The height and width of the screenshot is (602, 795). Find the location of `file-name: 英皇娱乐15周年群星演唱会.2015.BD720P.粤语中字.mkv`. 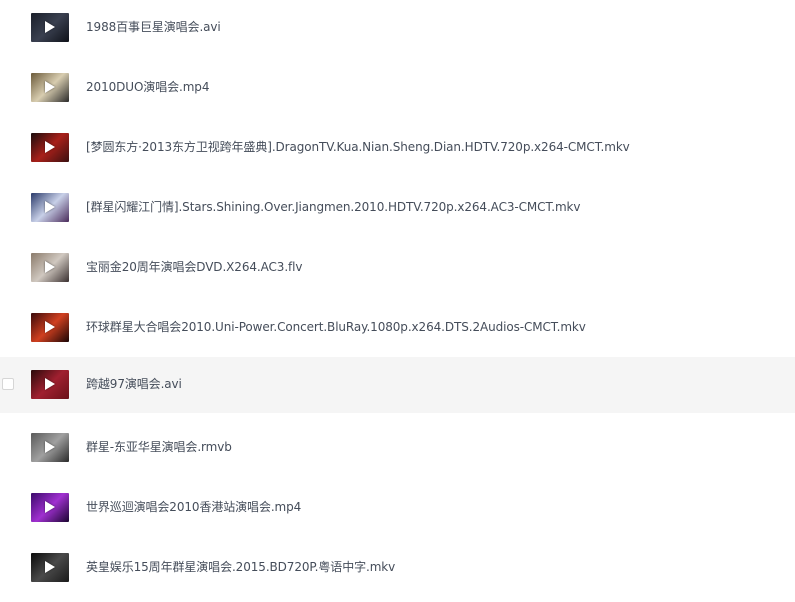

file-name: 英皇娱乐15周年群星演唱会.2015.BD720P.粤语中字.mkv is located at coordinates (240, 567).